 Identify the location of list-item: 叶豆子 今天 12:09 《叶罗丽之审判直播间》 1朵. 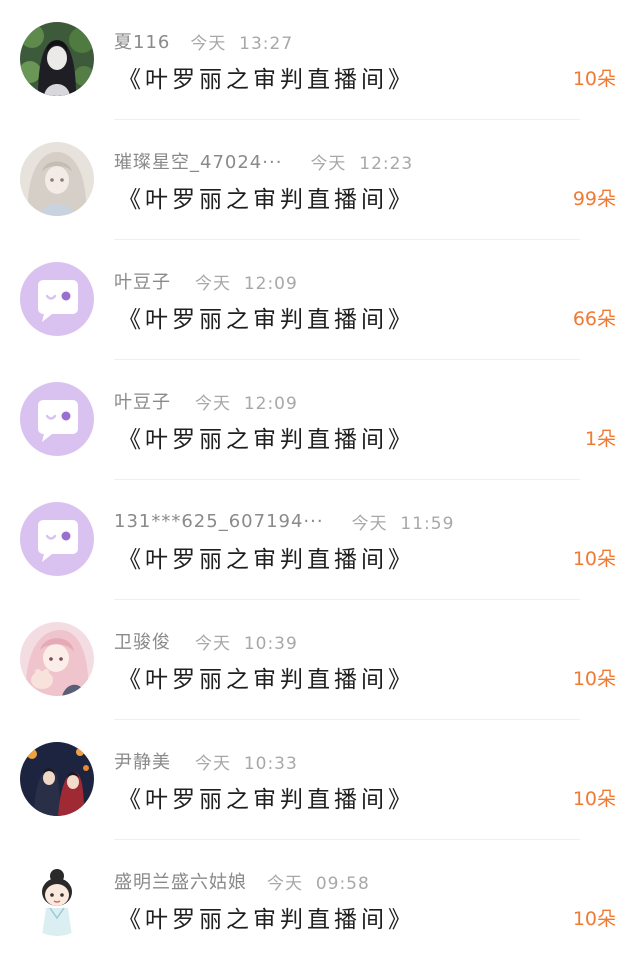
(320, 420).